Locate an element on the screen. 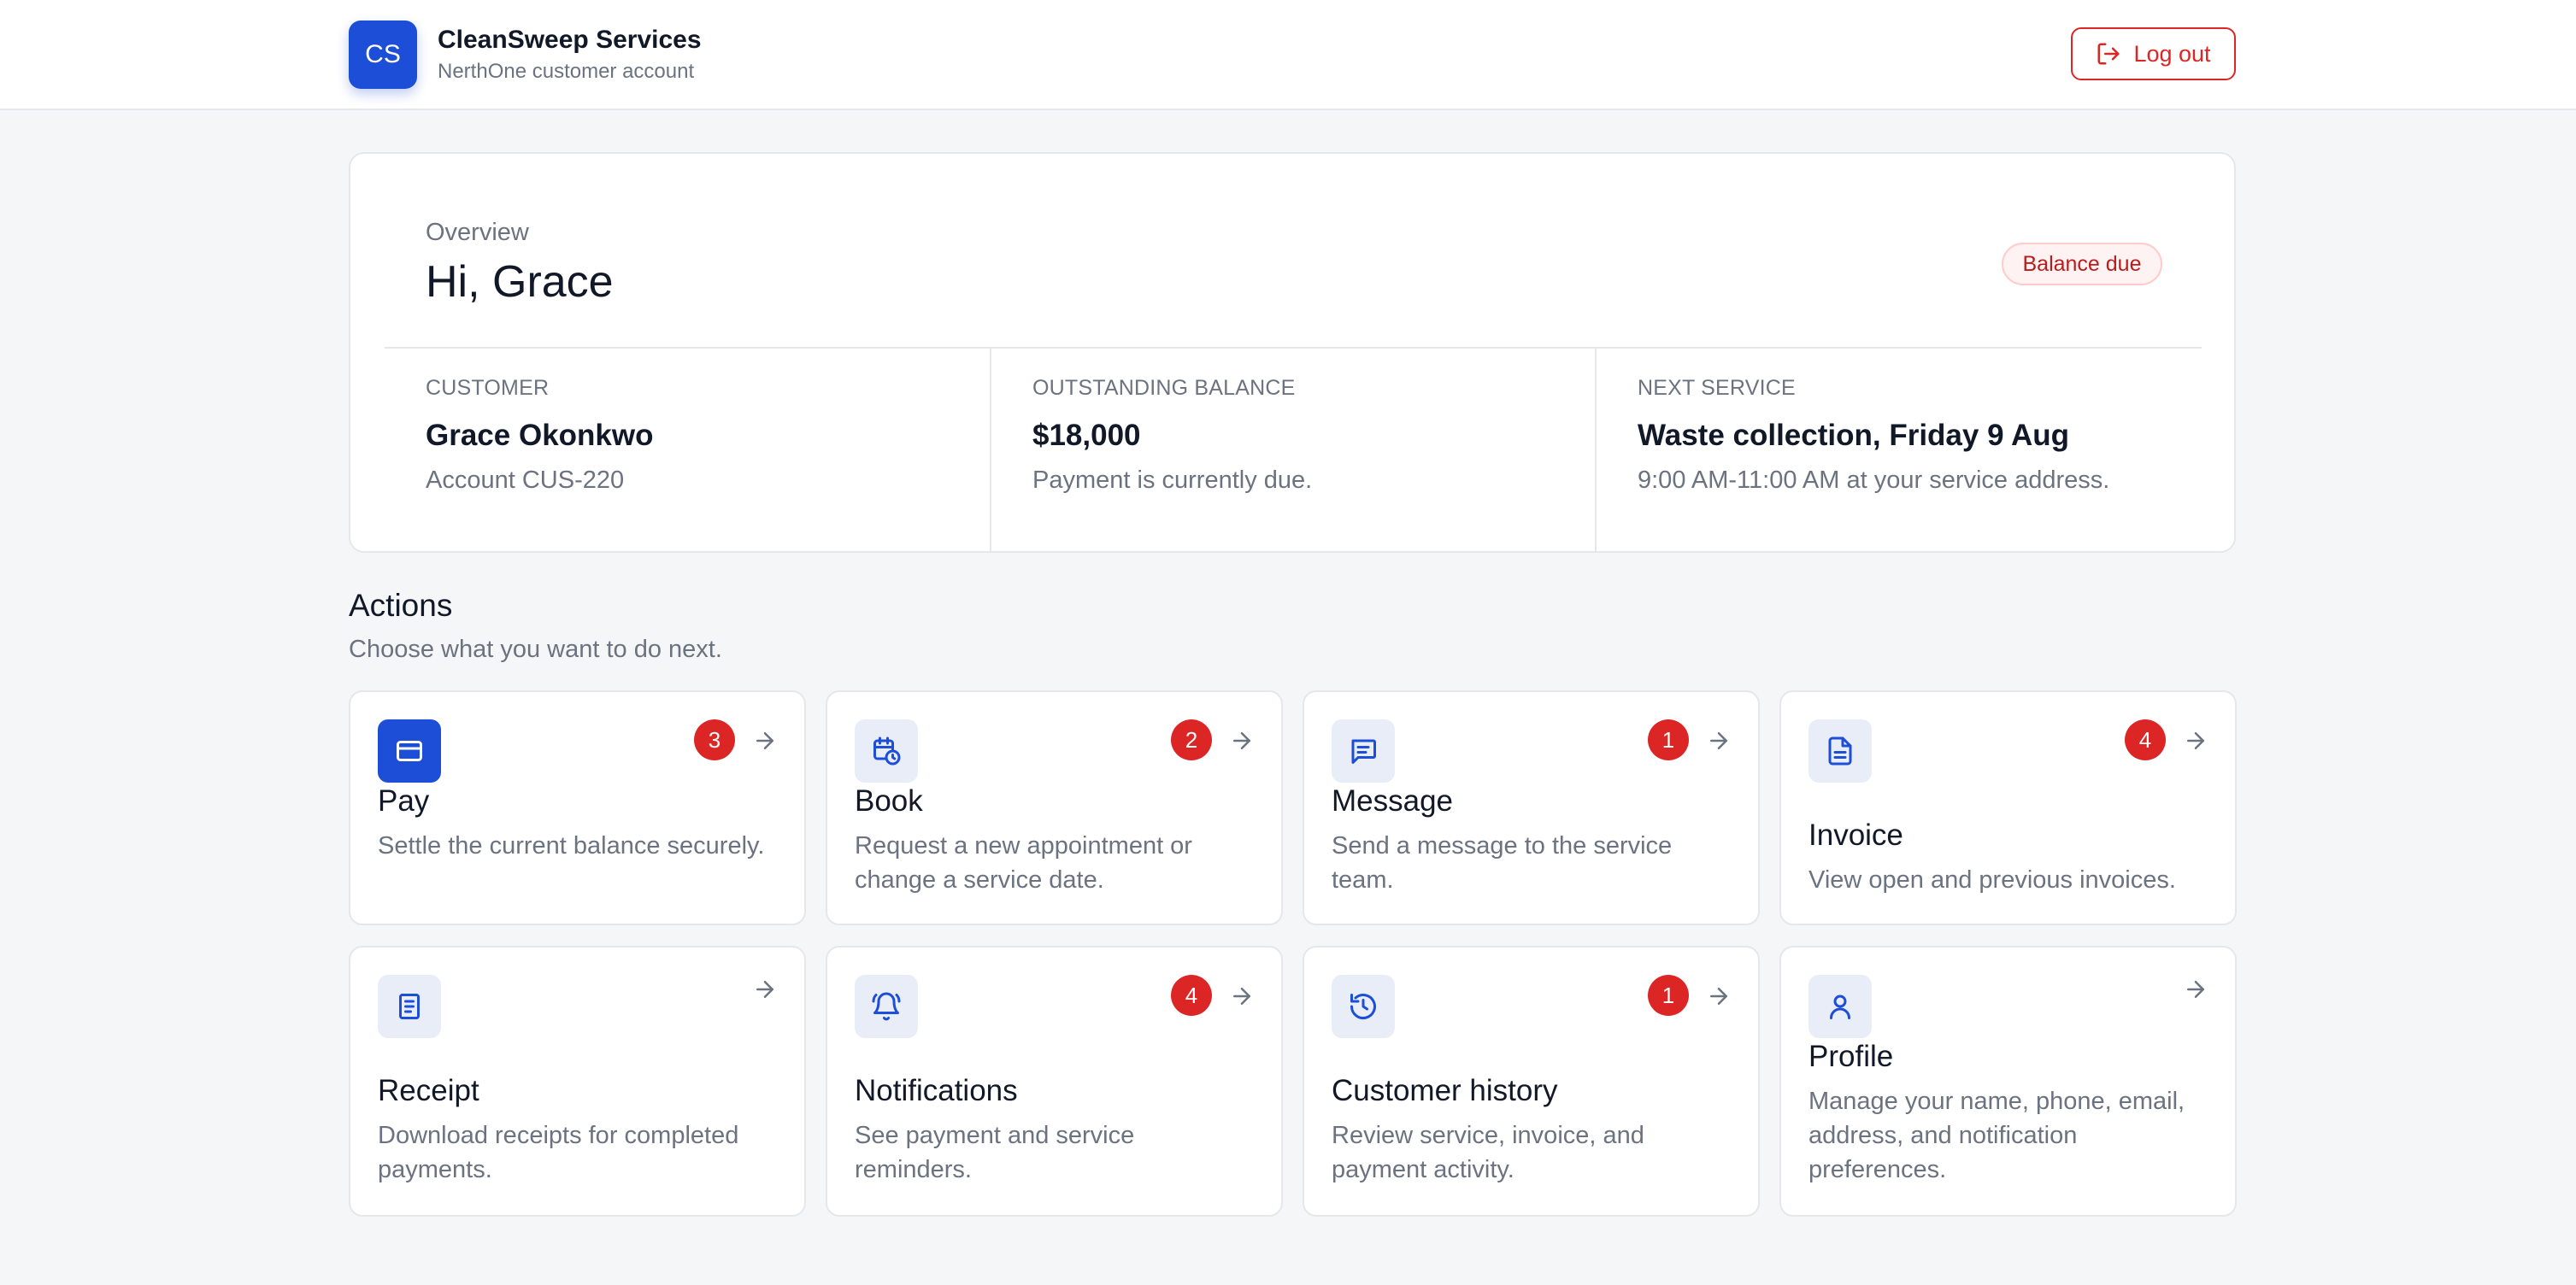 This screenshot has height=1285, width=2576. document-icon is located at coordinates (1840, 751).